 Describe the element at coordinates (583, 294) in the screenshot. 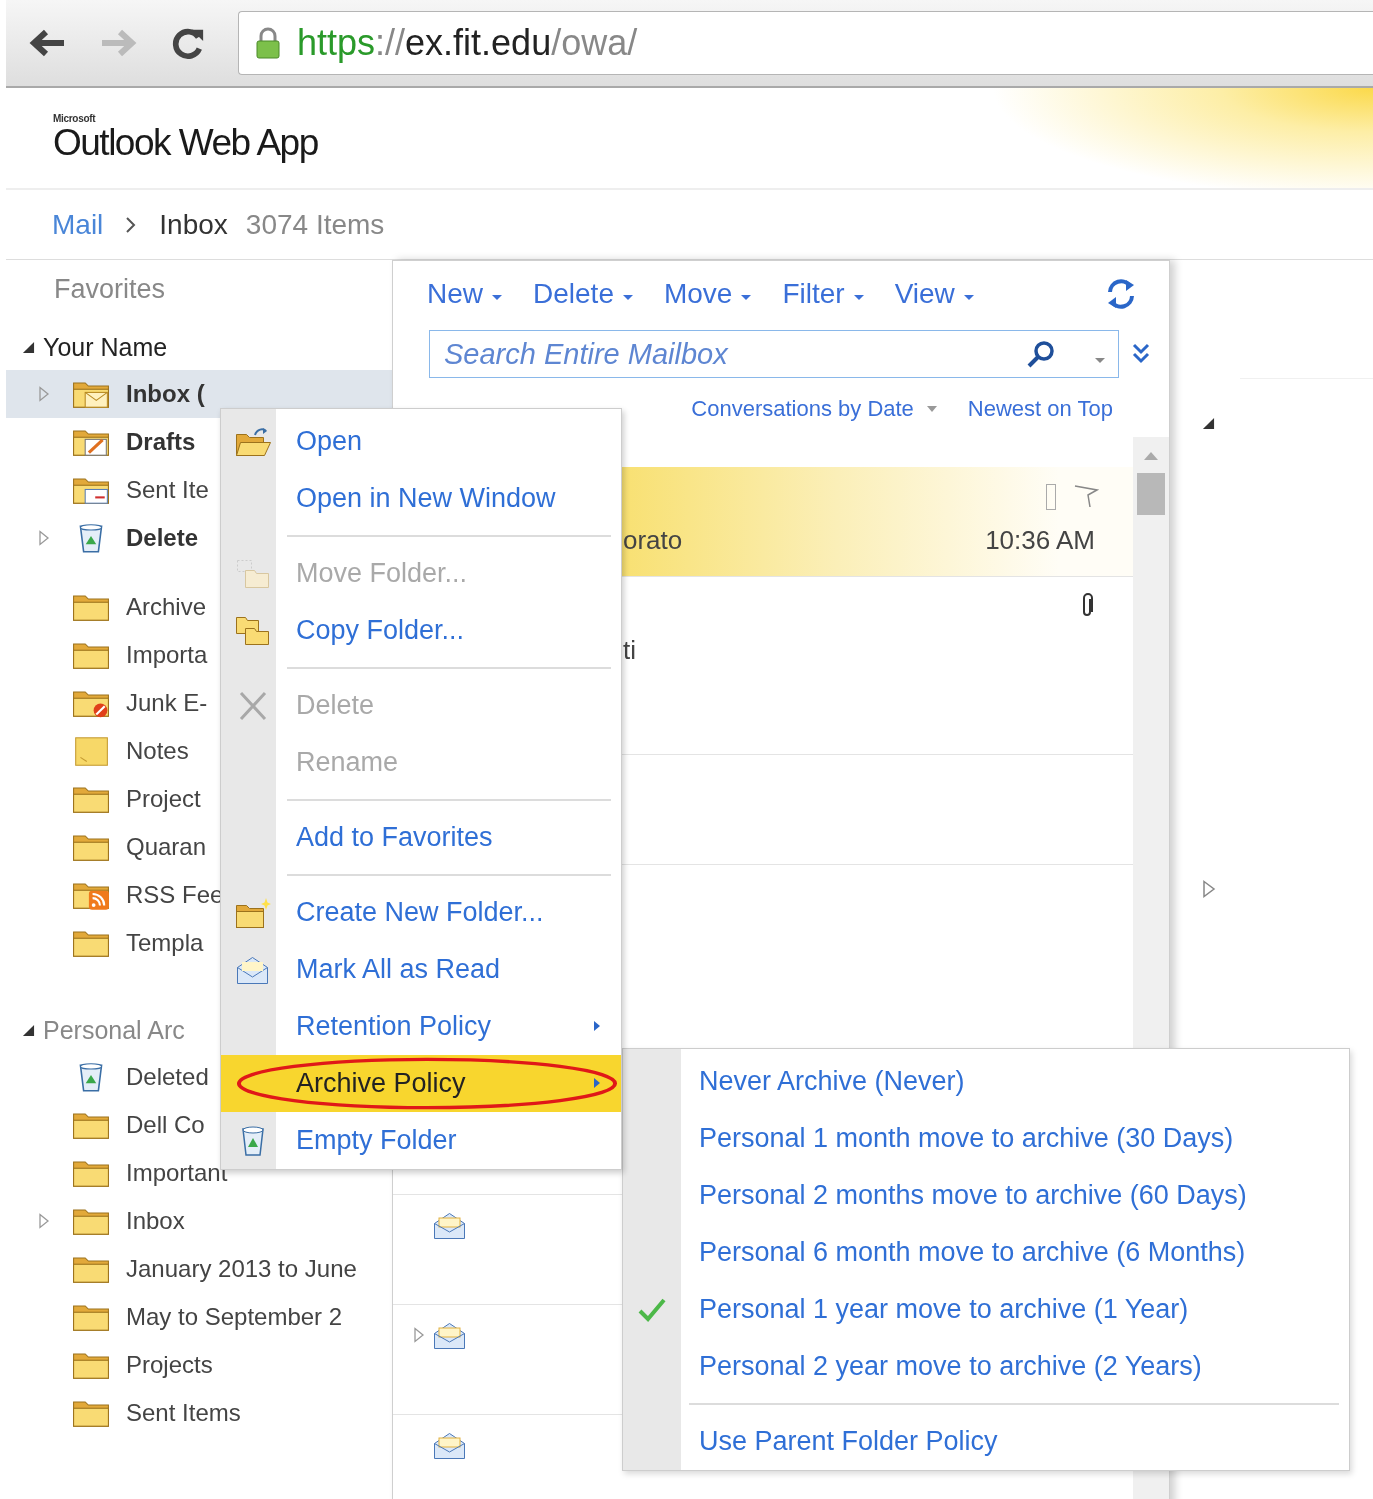

I see `toolbar-menu-button: Delete` at that location.